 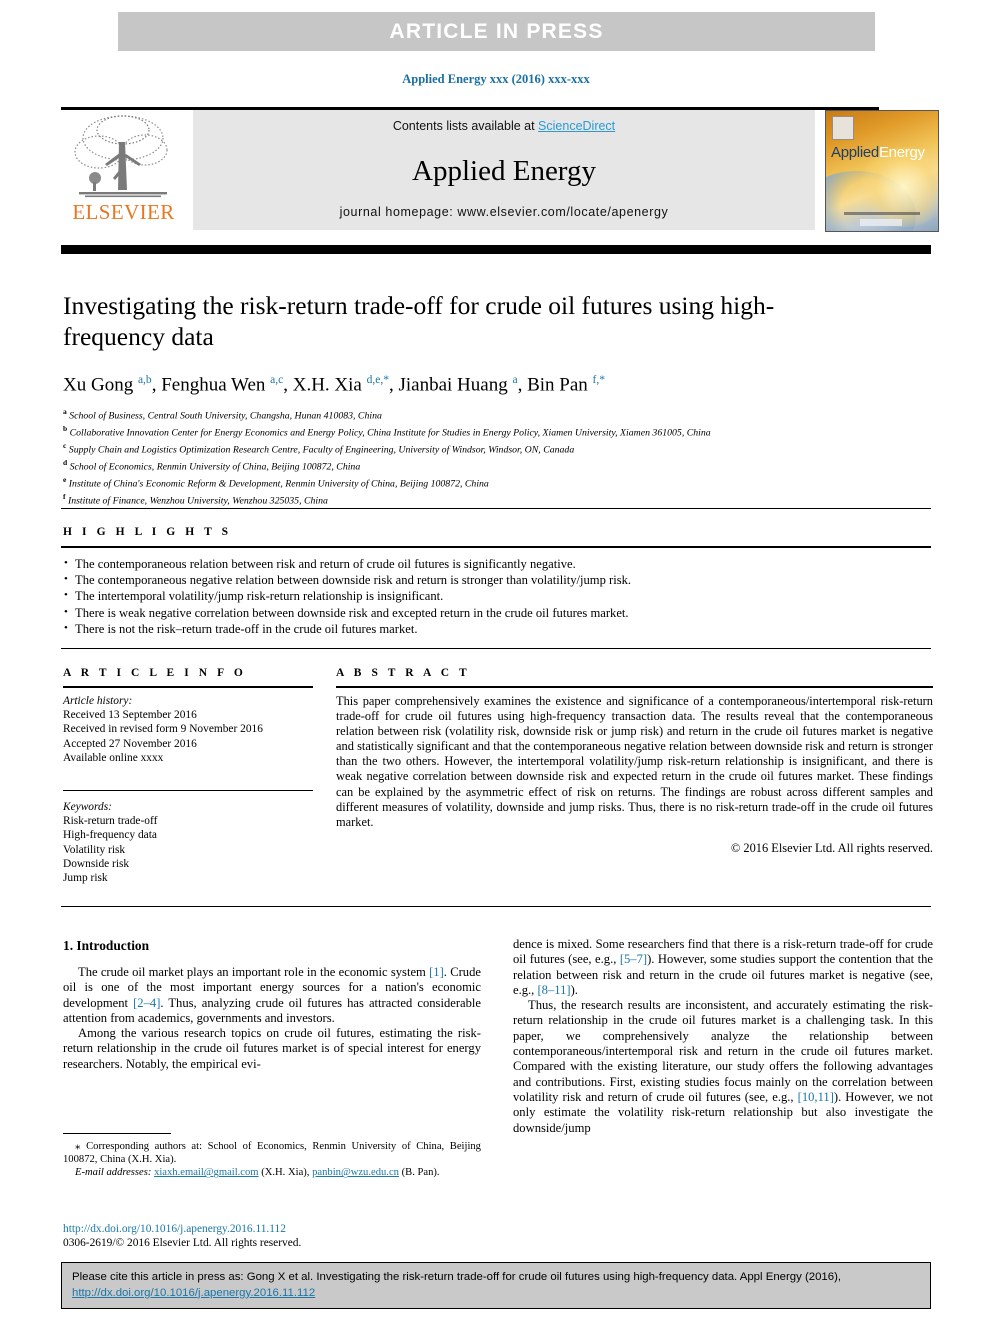 I want to click on sciencedirect-link: ScienceDirect, so click(x=576, y=126).